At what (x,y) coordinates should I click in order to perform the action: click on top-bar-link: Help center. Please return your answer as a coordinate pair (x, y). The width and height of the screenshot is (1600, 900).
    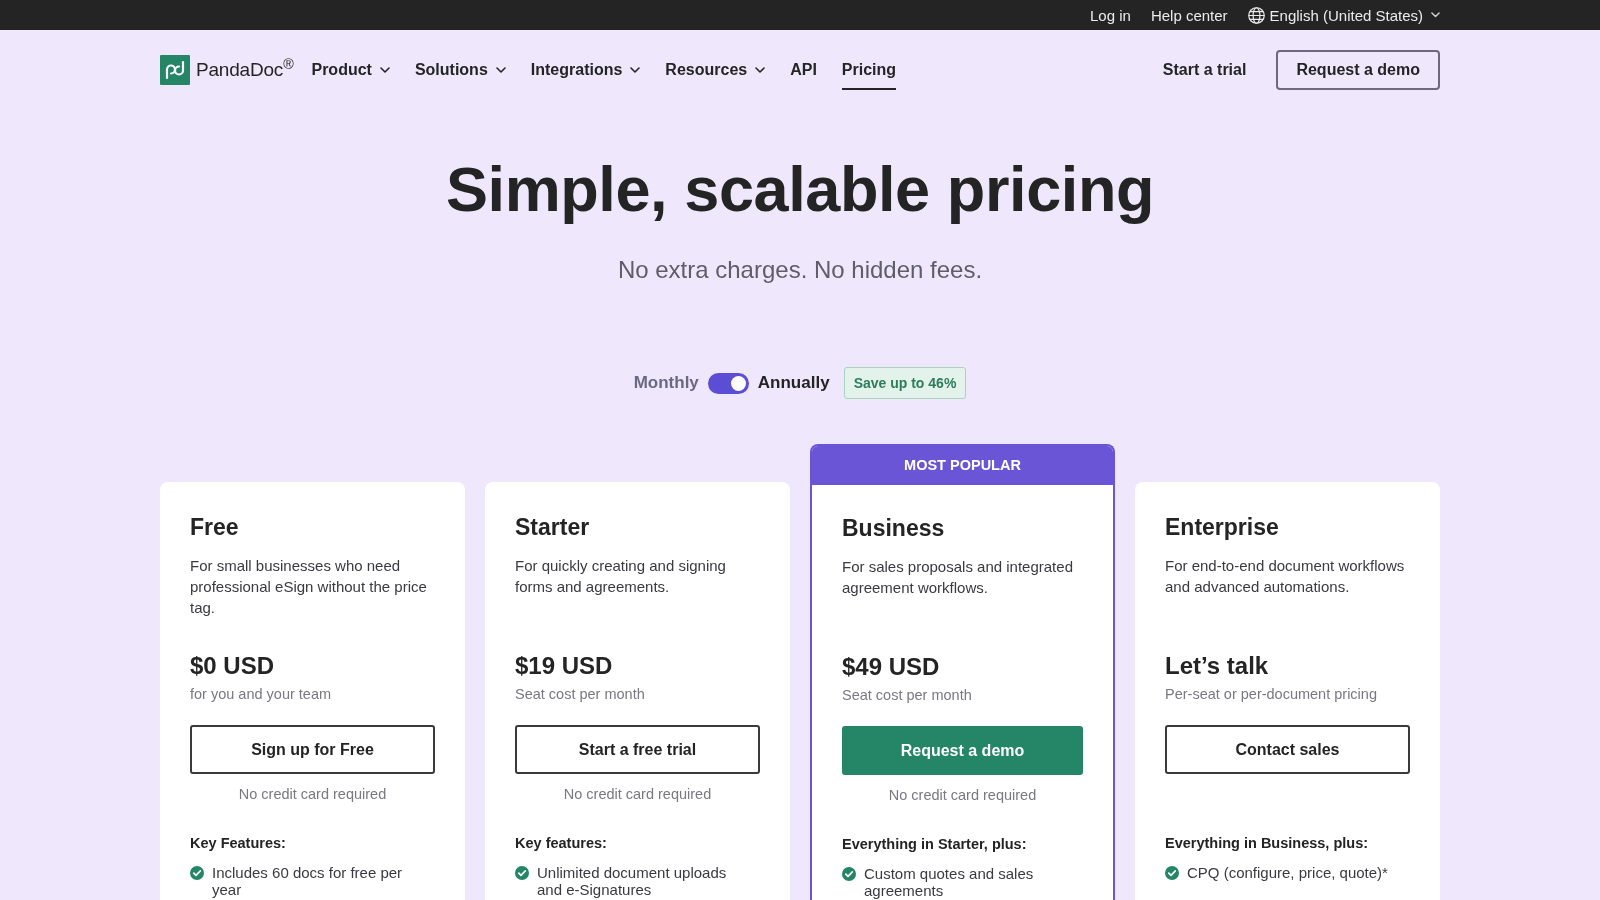
    Looking at the image, I should click on (1189, 15).